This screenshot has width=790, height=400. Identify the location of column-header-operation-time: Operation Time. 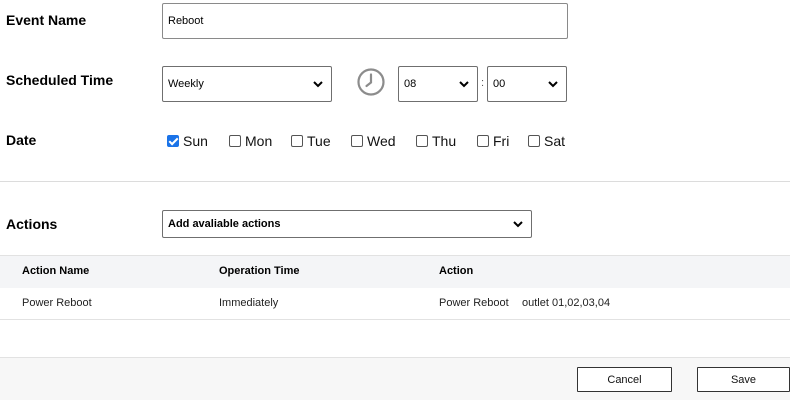
(259, 271).